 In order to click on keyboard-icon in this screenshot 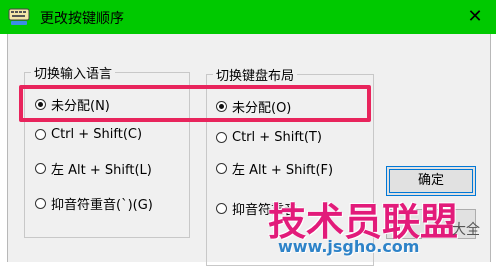, I will do `click(19, 16)`.